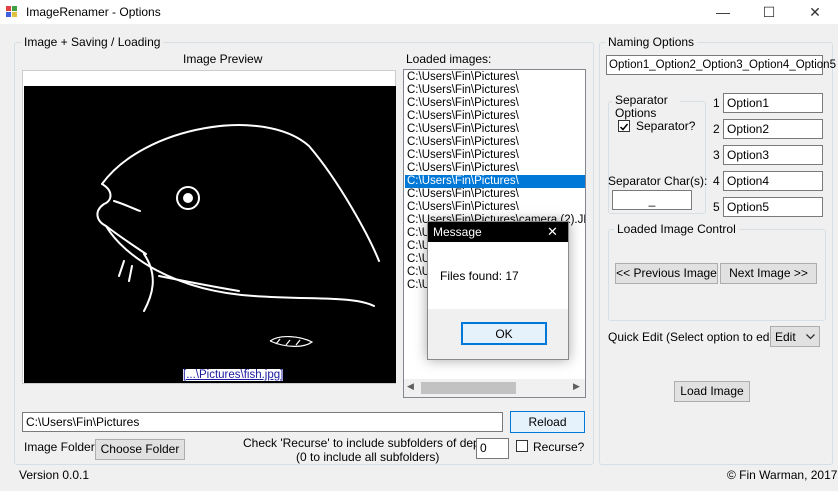  Describe the element at coordinates (479, 276) in the screenshot. I see `dialog-message: Files found: 17` at that location.